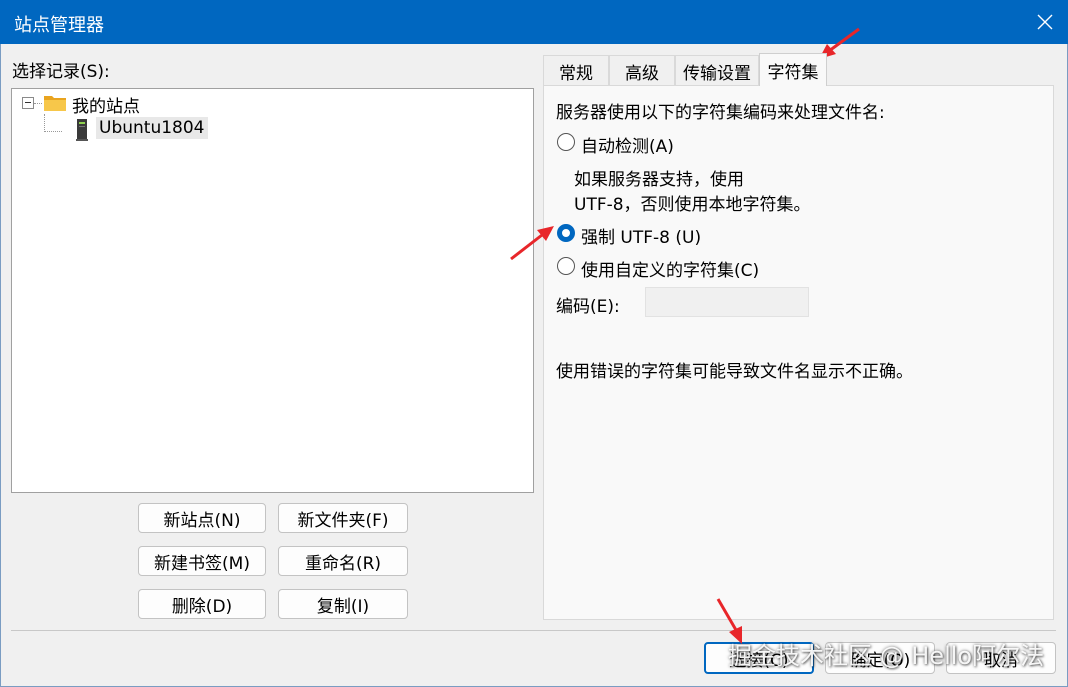 Image resolution: width=1068 pixels, height=687 pixels. What do you see at coordinates (28, 103) in the screenshot?
I see `collapse-toggle` at bounding box center [28, 103].